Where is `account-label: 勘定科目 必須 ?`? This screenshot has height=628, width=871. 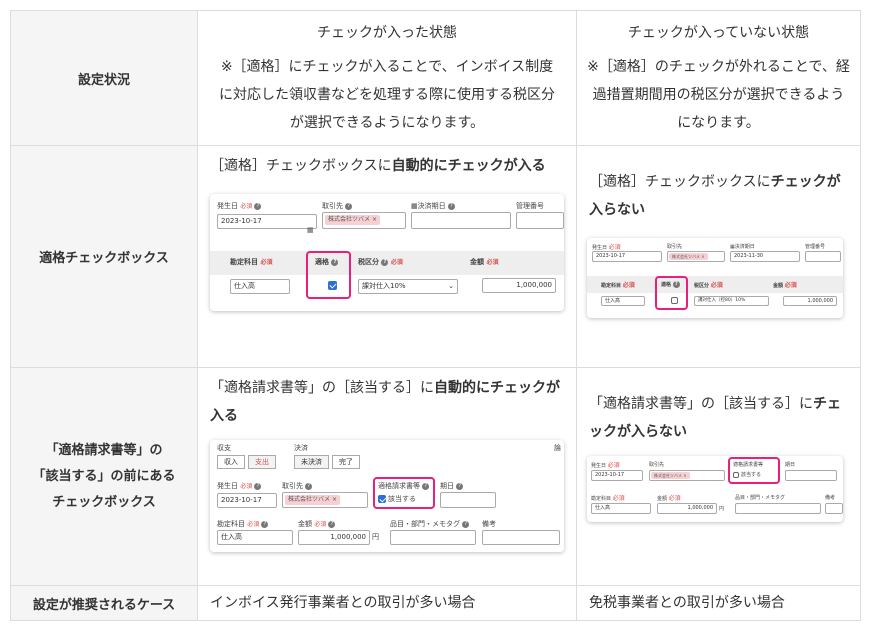 account-label: 勘定科目 必須 ? is located at coordinates (243, 524).